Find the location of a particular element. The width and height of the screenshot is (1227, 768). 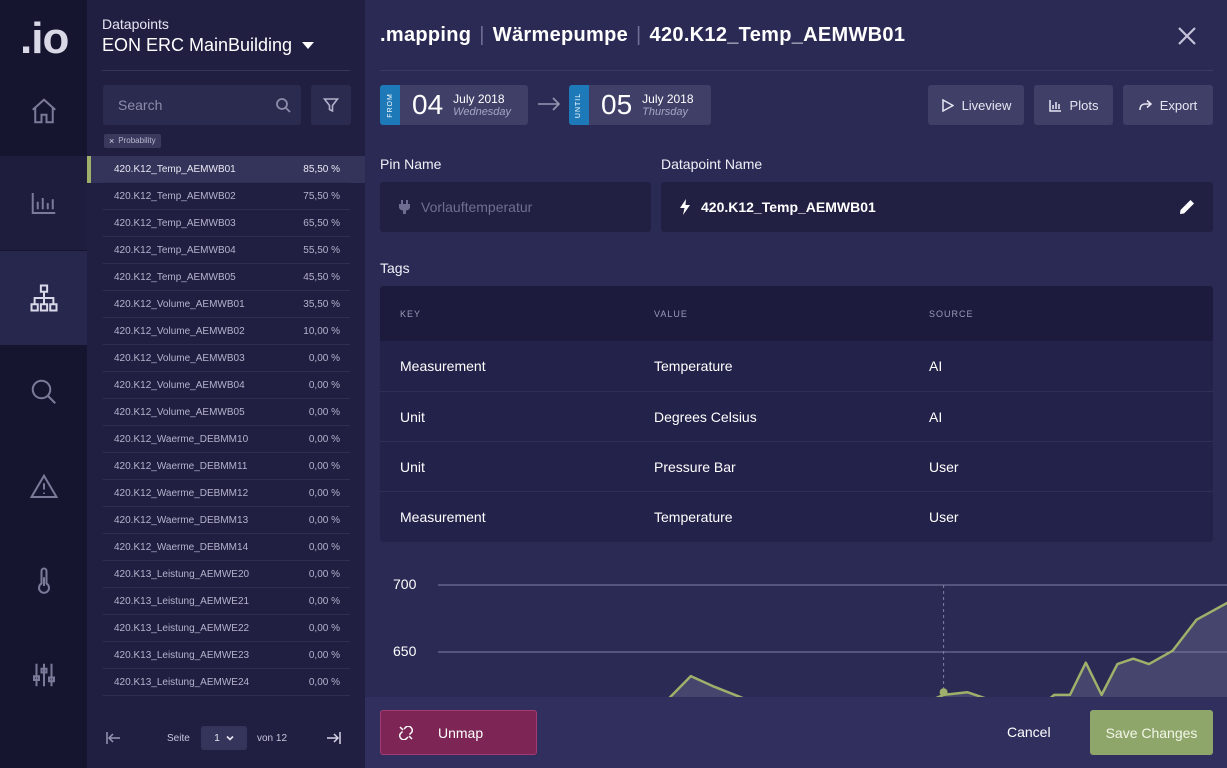

arrow-right-icon is located at coordinates (549, 104).